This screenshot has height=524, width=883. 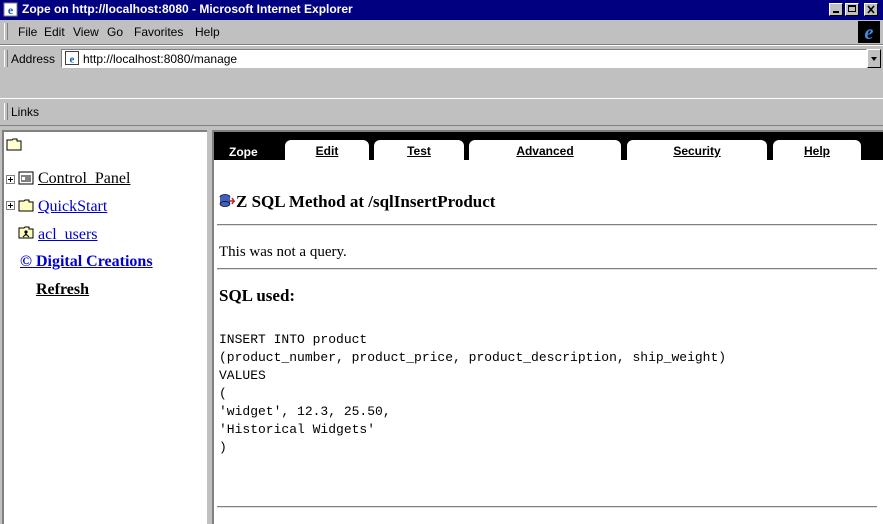 I want to click on result-message: This was not a query., so click(x=283, y=252).